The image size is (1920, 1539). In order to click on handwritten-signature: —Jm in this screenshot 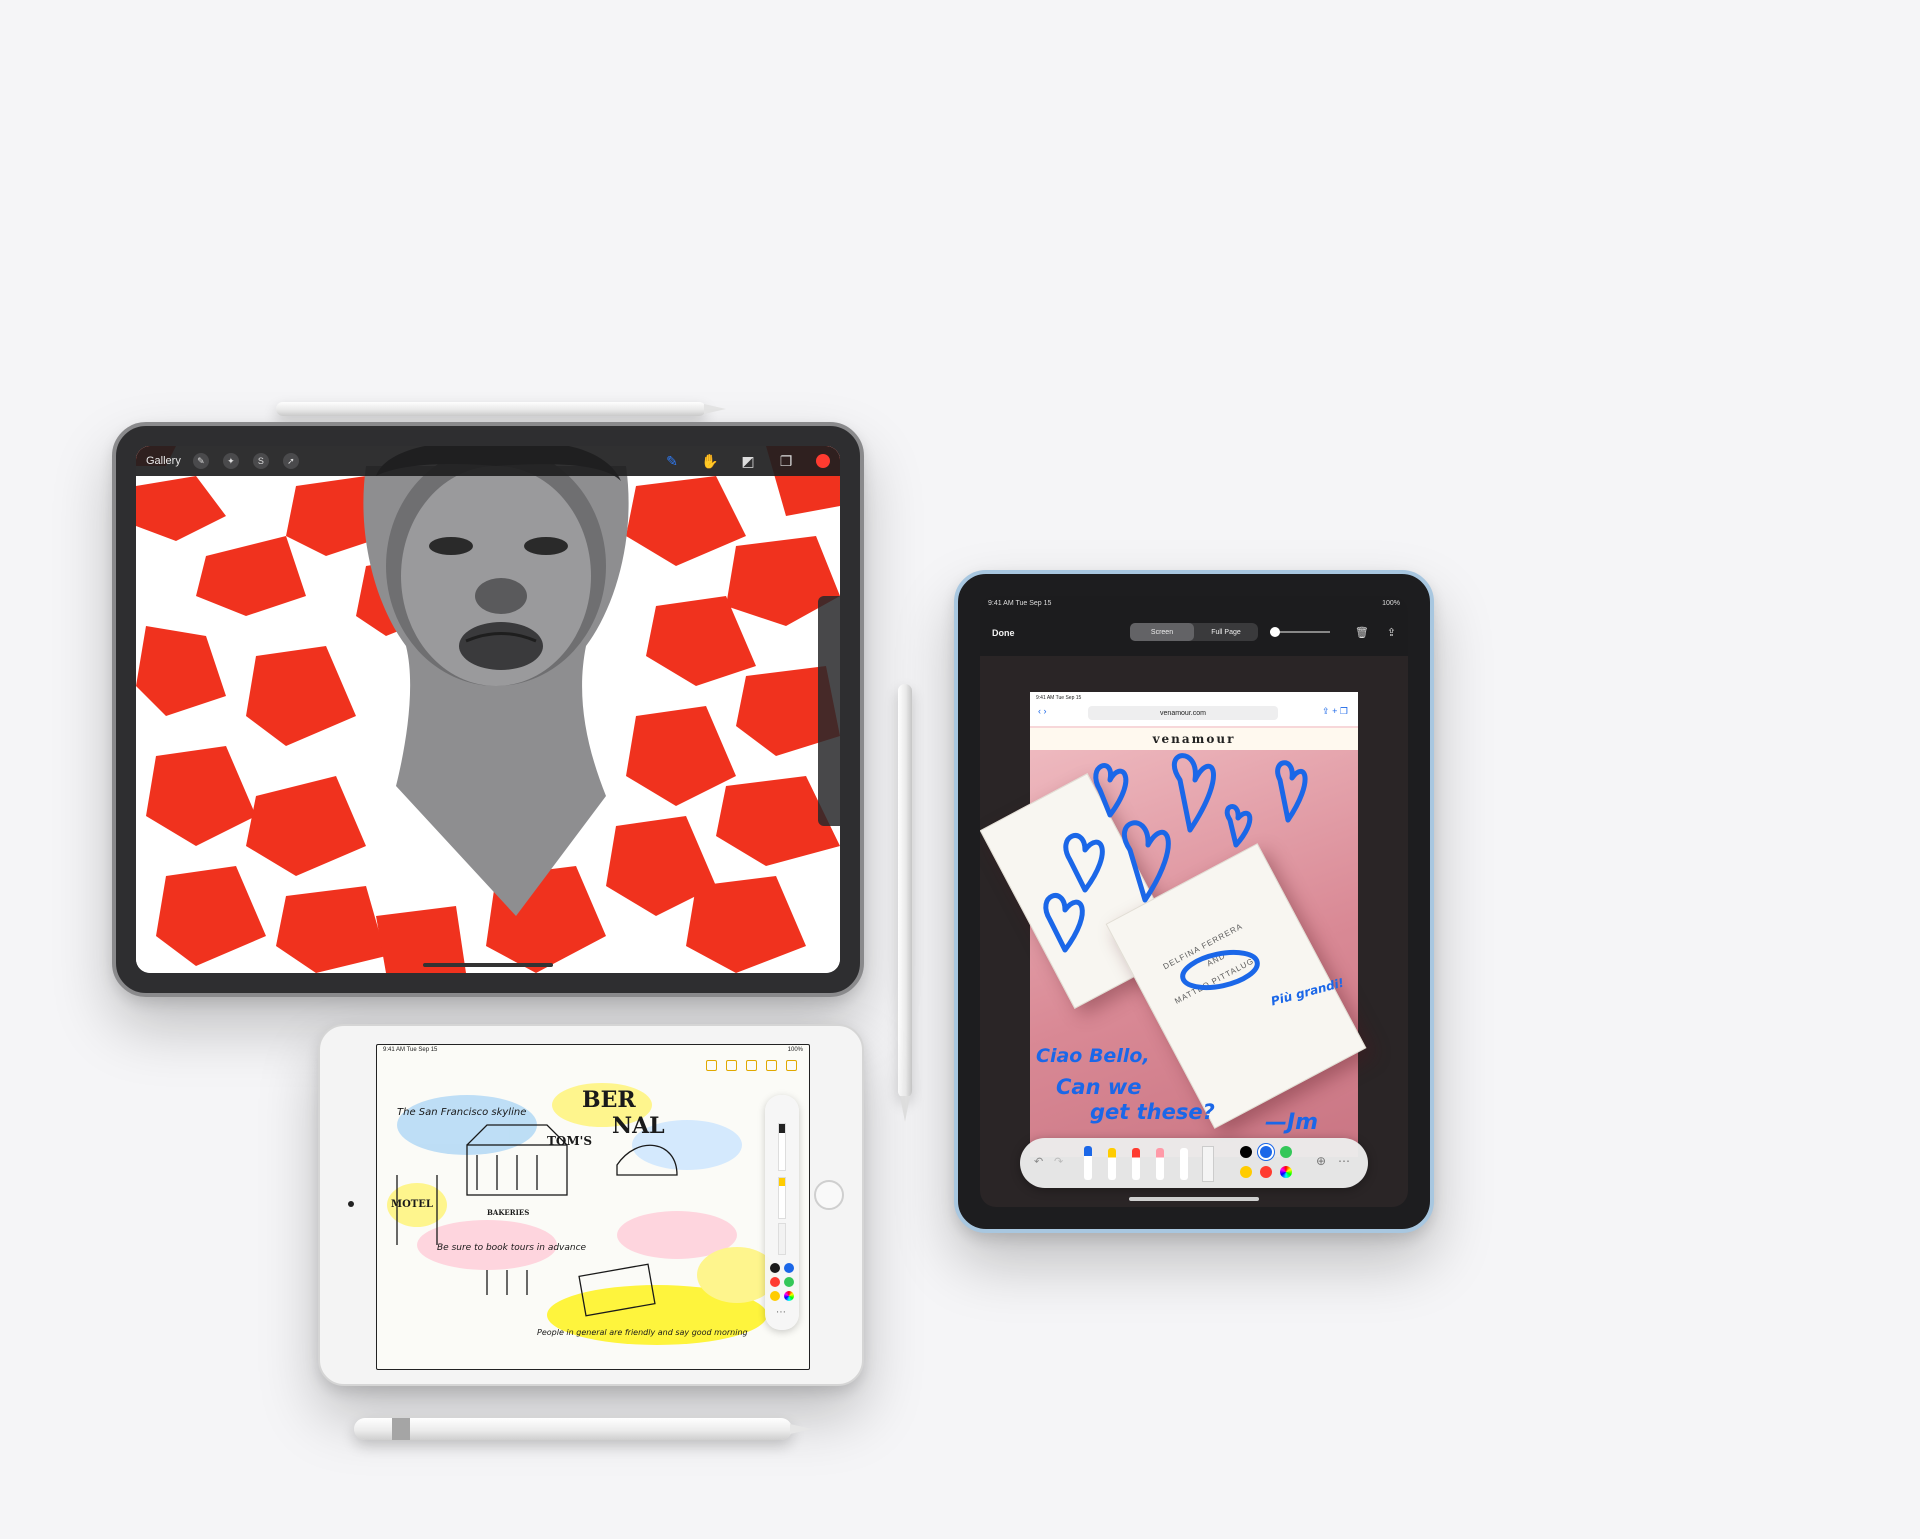, I will do `click(1292, 1122)`.